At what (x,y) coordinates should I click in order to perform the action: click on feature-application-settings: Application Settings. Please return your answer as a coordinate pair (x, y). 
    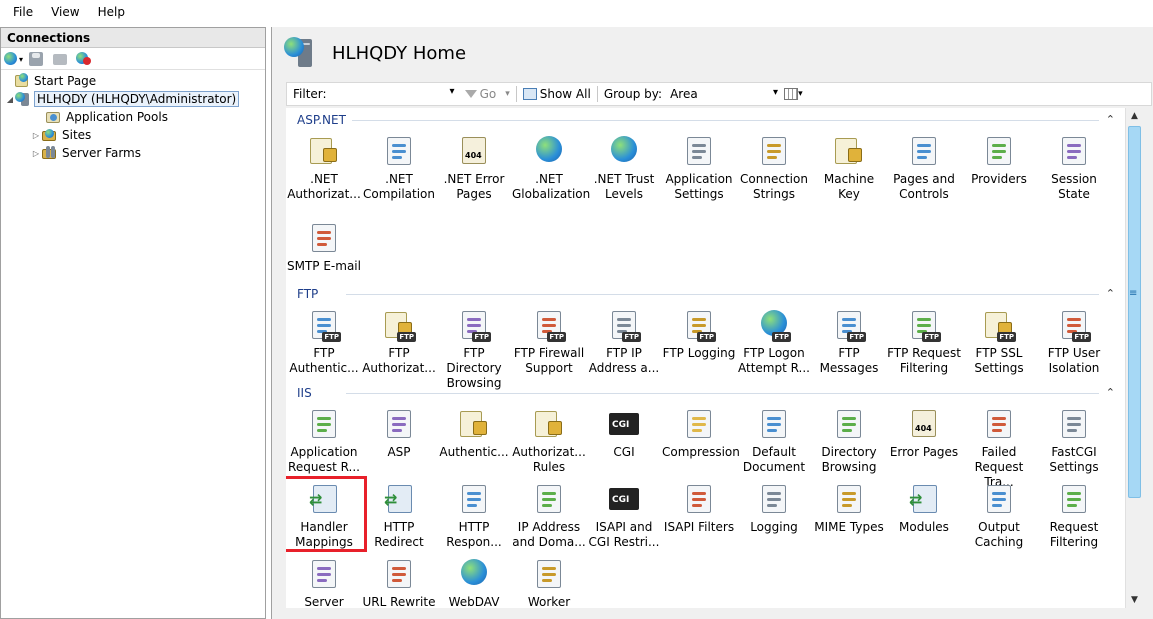
    Looking at the image, I should click on (699, 166).